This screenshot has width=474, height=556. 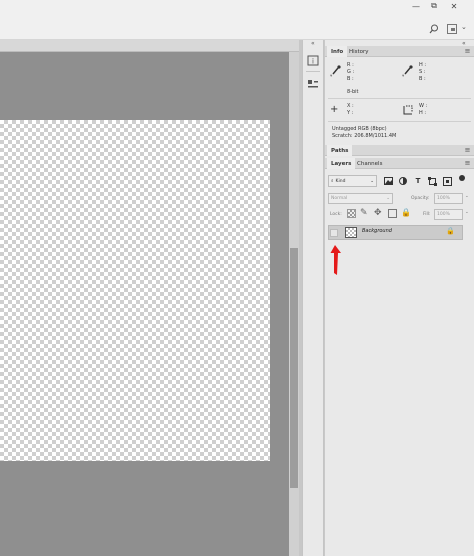 I want to click on scrollbar-thumb, so click(x=294, y=368).